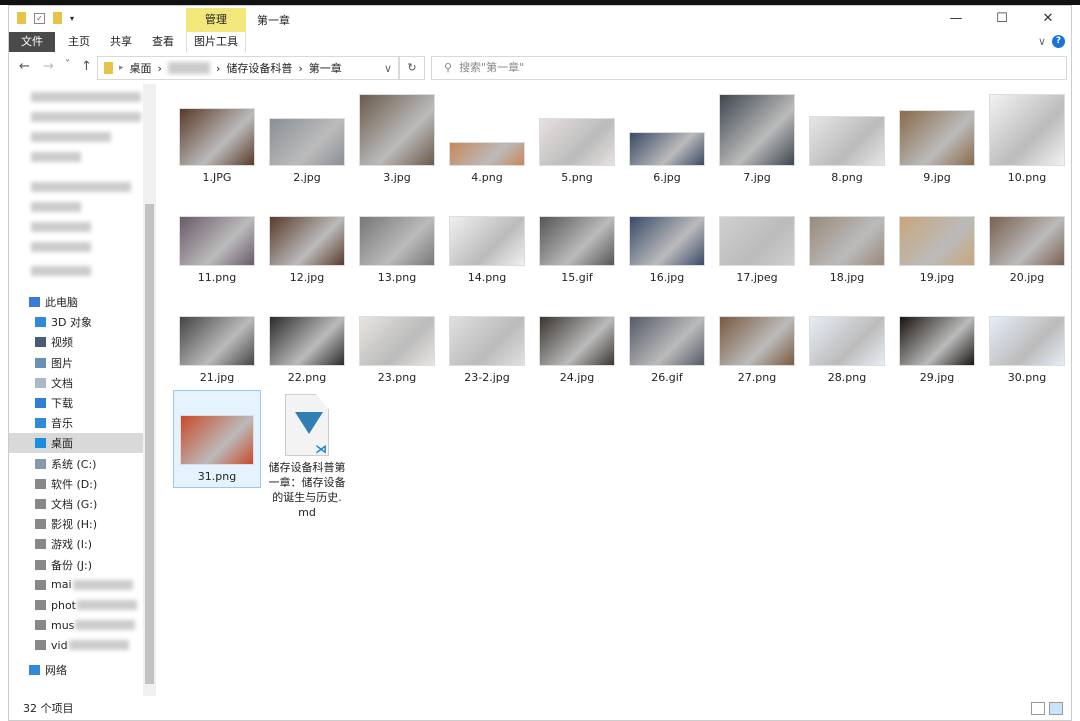 The image size is (1080, 721). I want to click on manage-tab: 管理, so click(216, 20).